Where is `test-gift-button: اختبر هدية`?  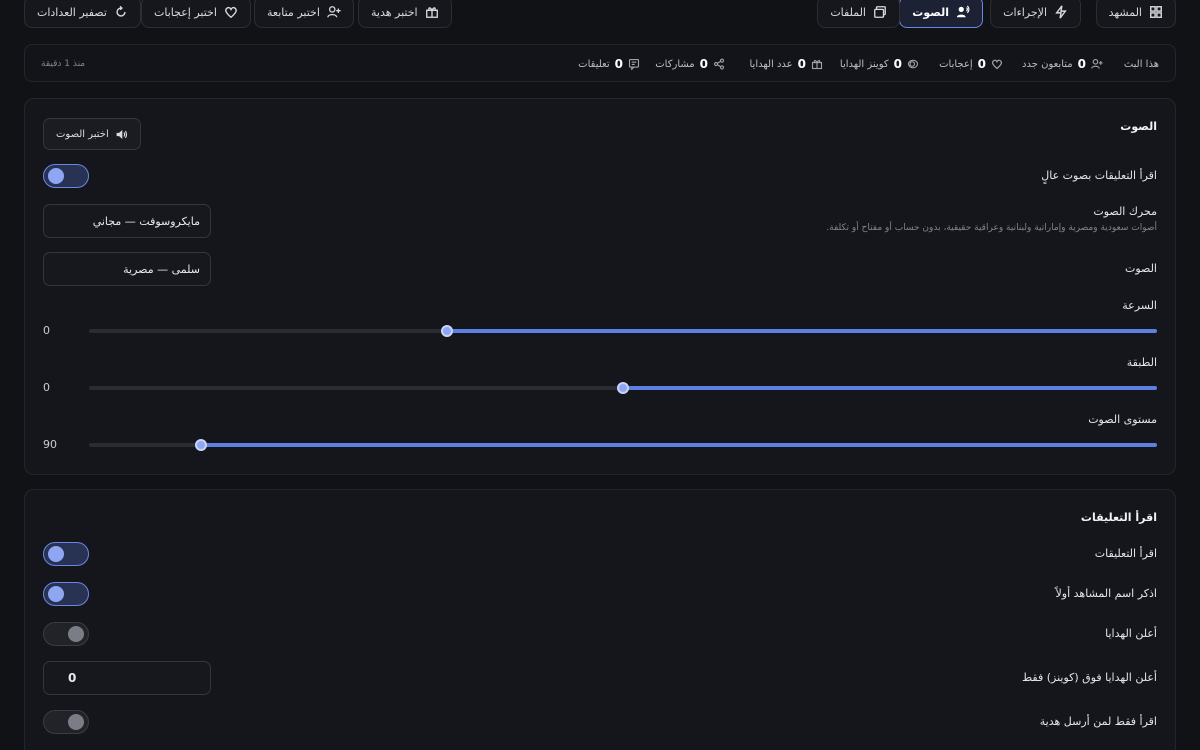
test-gift-button: اختبر هدية is located at coordinates (405, 14).